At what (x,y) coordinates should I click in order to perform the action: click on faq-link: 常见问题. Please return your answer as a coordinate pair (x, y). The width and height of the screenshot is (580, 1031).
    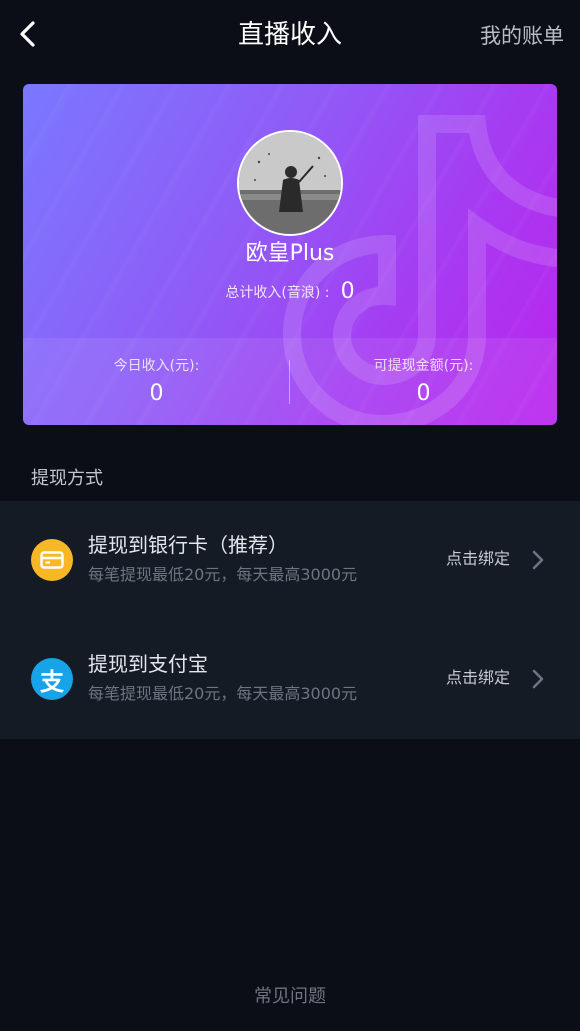
    Looking at the image, I should click on (290, 997).